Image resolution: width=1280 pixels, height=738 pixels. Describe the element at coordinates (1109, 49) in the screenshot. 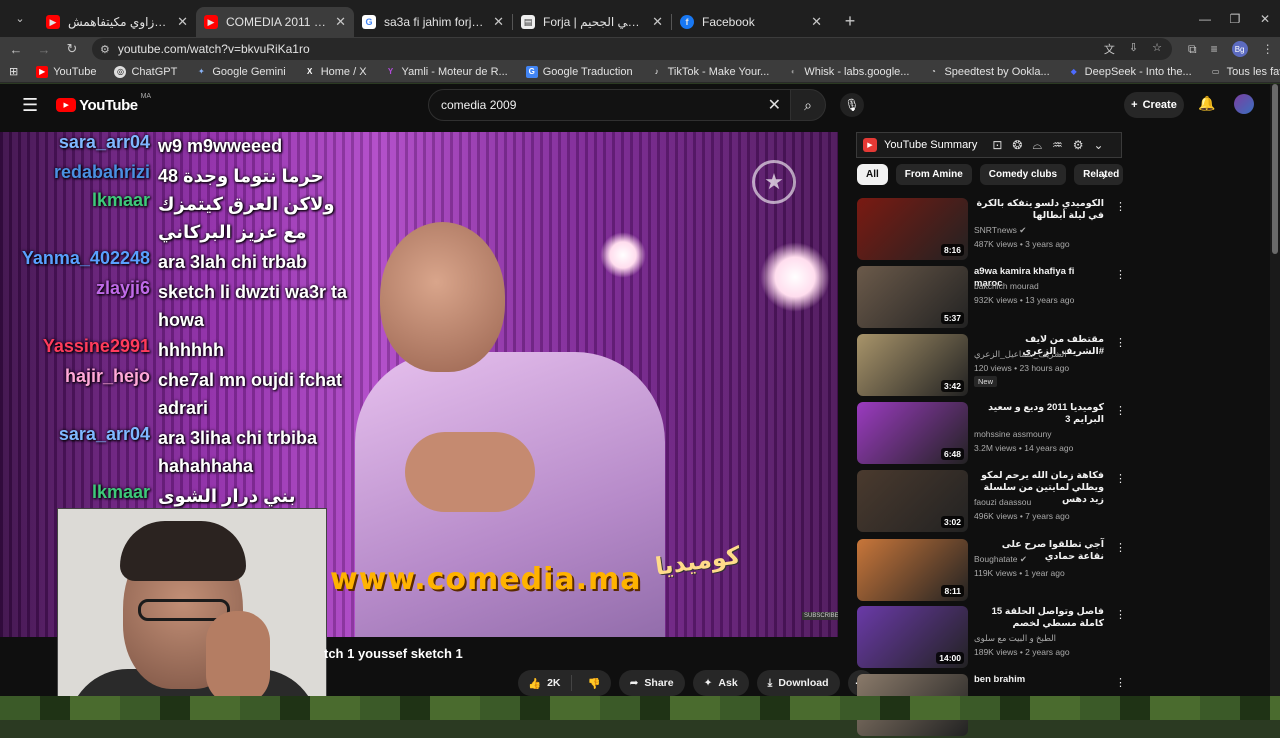

I see `translate-icon: 文` at that location.